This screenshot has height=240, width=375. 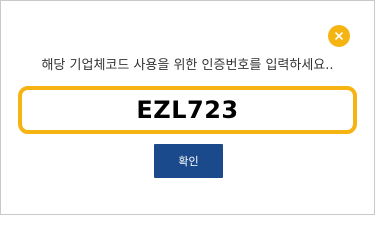 I want to click on verification-code-value: EZL723, so click(x=187, y=110).